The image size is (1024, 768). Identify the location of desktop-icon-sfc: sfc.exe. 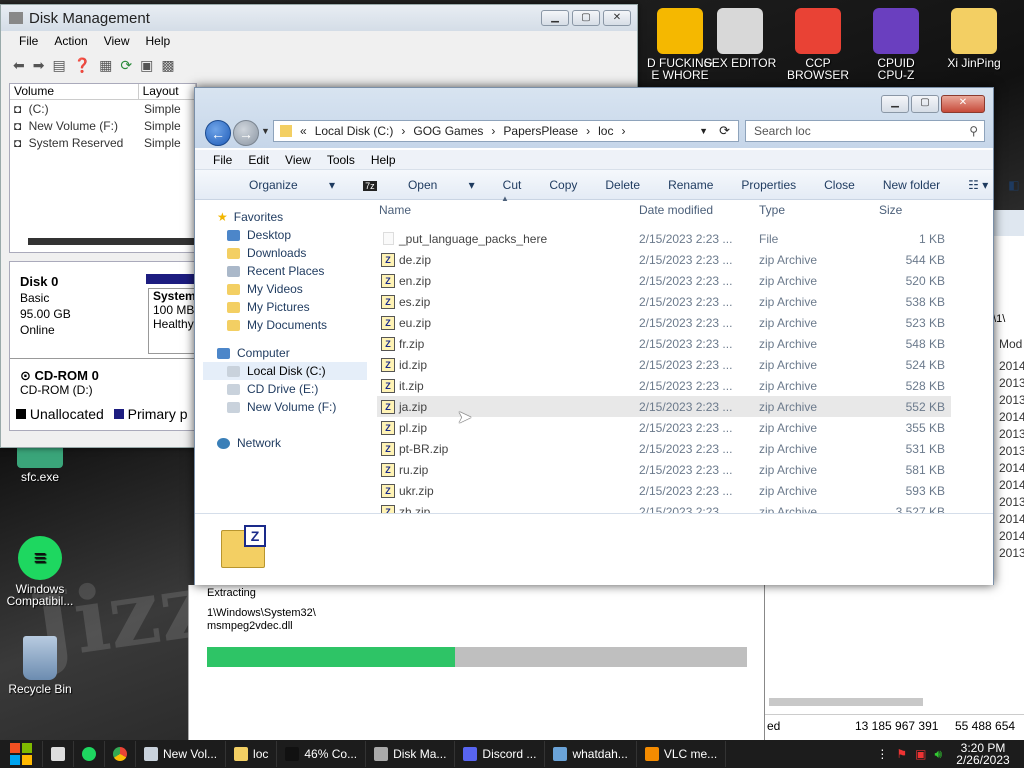
(40, 465).